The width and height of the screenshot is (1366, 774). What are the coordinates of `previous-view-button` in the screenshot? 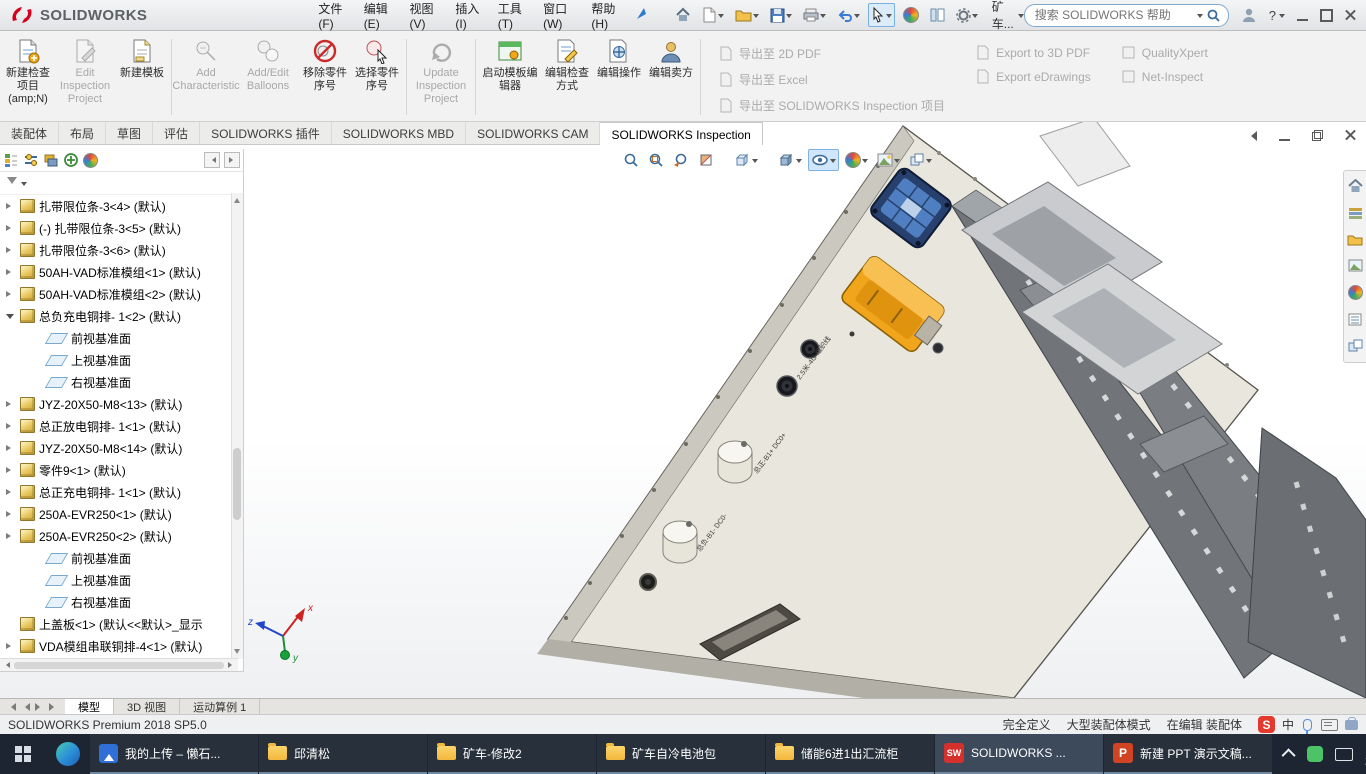 It's located at (681, 160).